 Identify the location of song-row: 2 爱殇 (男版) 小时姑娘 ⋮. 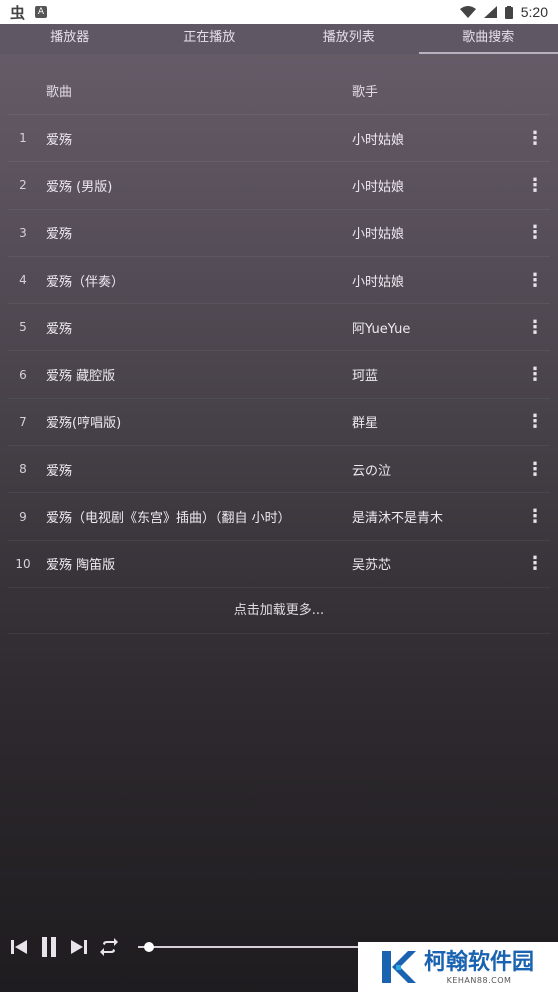
(279, 184).